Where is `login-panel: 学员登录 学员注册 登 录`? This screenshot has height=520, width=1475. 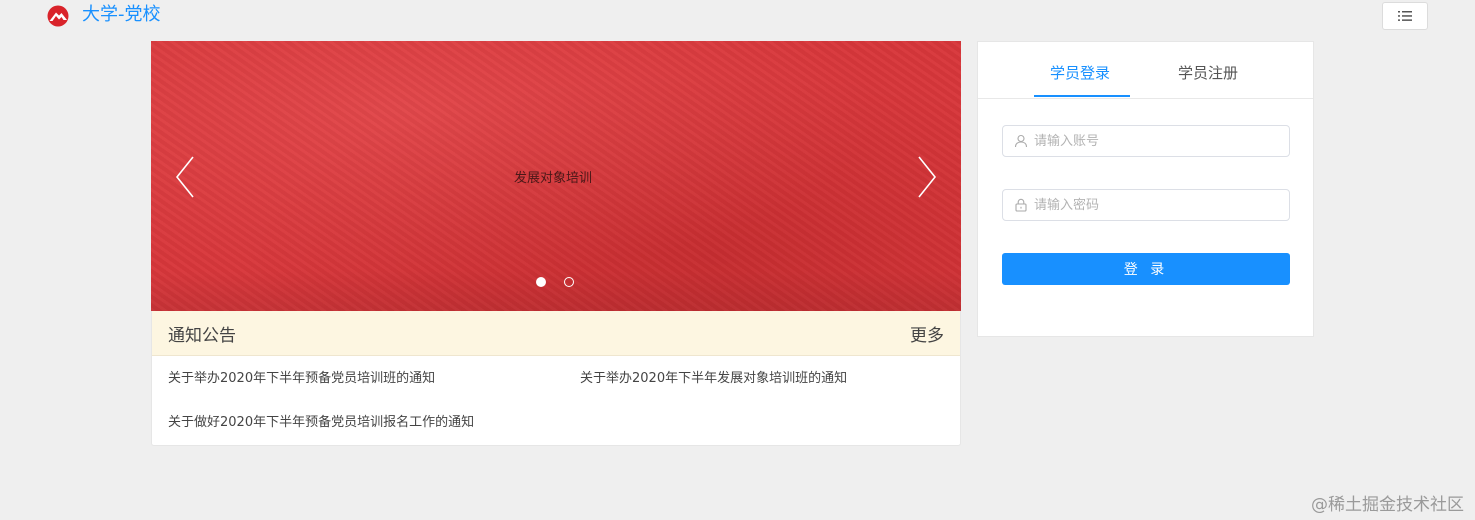 login-panel: 学员登录 学员注册 登 录 is located at coordinates (1145, 189).